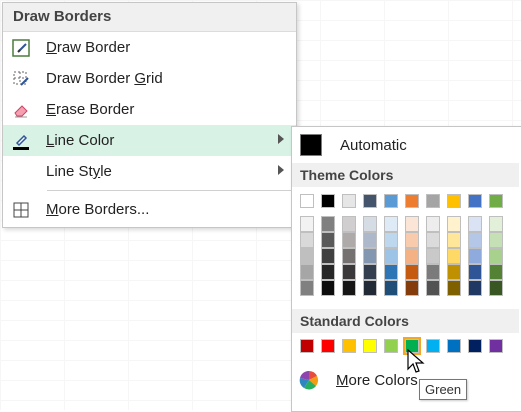 The height and width of the screenshot is (412, 521). Describe the element at coordinates (149, 17) in the screenshot. I see `menu-header: Draw Borders` at that location.